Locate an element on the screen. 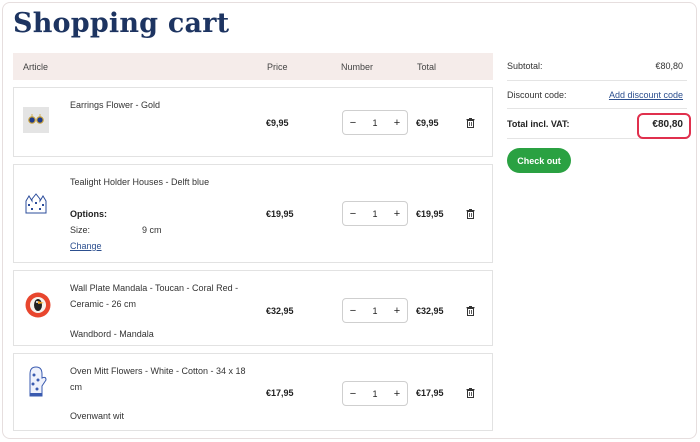 Image resolution: width=700 pixels, height=442 pixels. product-total: €17,95 is located at coordinates (430, 393).